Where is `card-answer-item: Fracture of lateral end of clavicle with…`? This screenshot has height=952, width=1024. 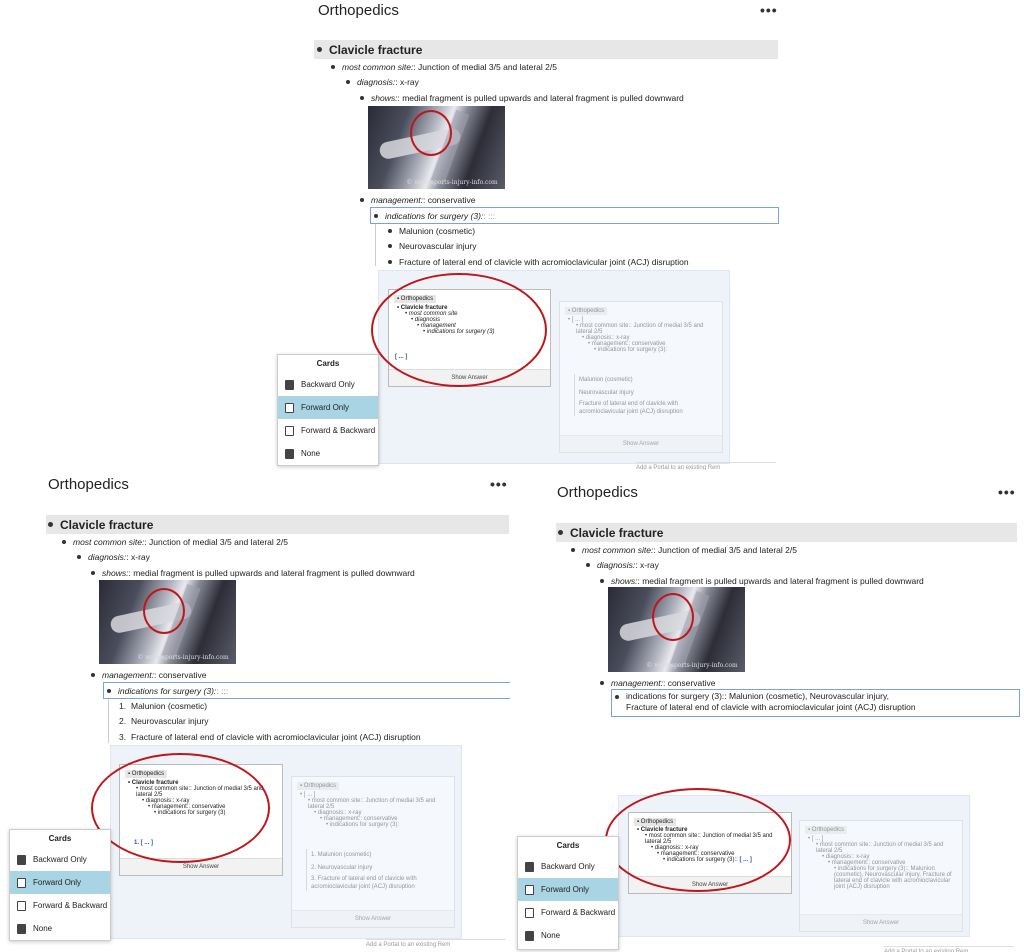
card-answer-item: Fracture of lateral end of clavicle with… is located at coordinates (631, 408).